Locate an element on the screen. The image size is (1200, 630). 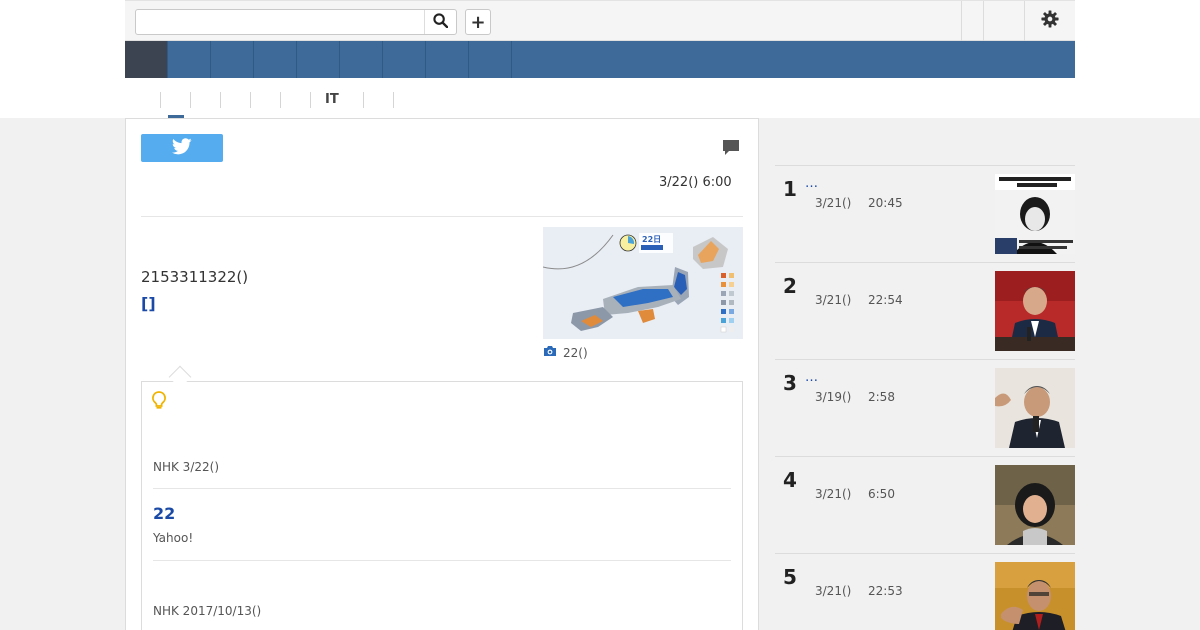
weather-map-image: 22日 is located at coordinates (643, 283).